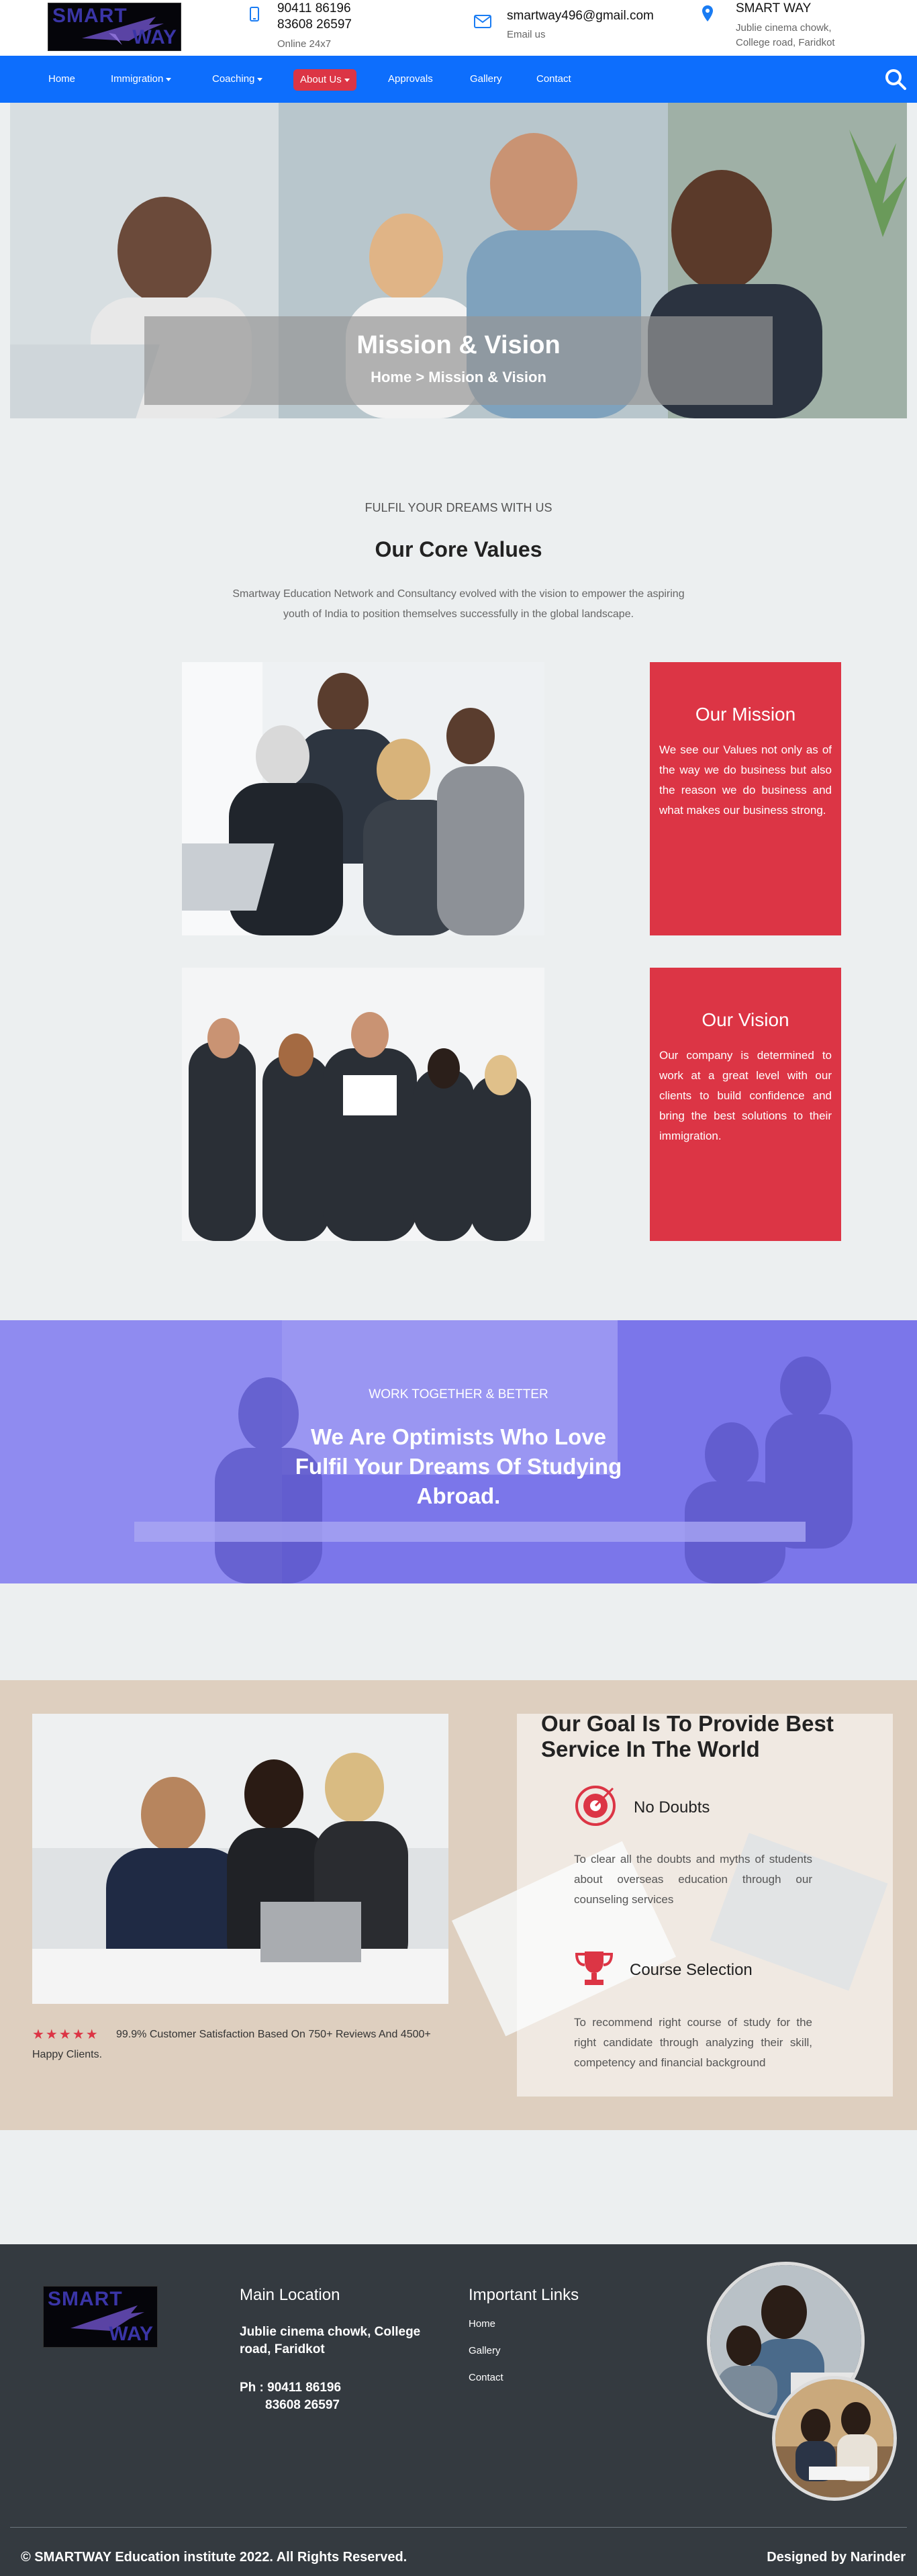  I want to click on footer-link-gallery: Gallery, so click(485, 2350).